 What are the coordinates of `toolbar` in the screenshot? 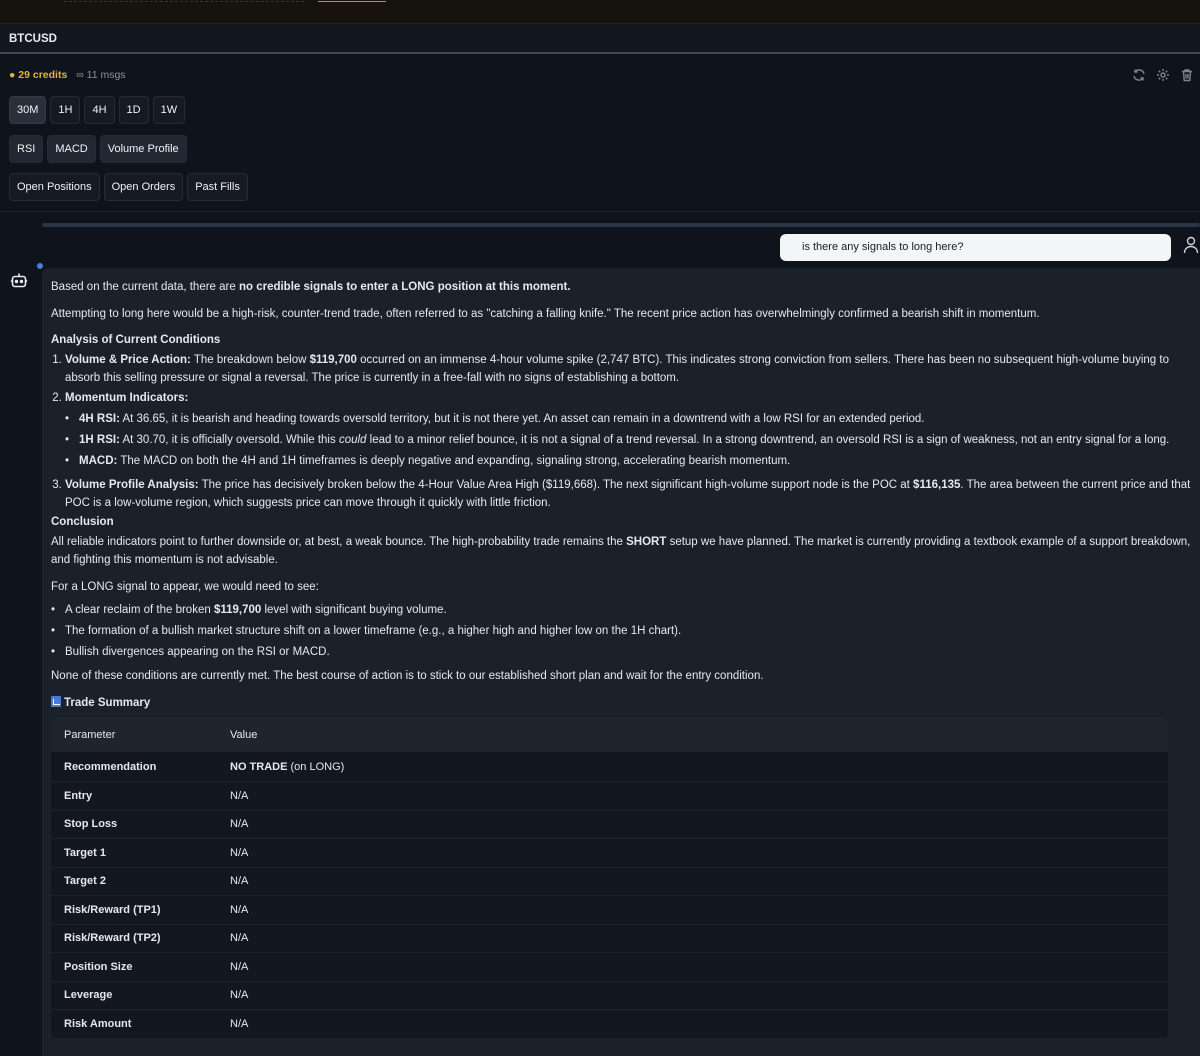 It's located at (1163, 75).